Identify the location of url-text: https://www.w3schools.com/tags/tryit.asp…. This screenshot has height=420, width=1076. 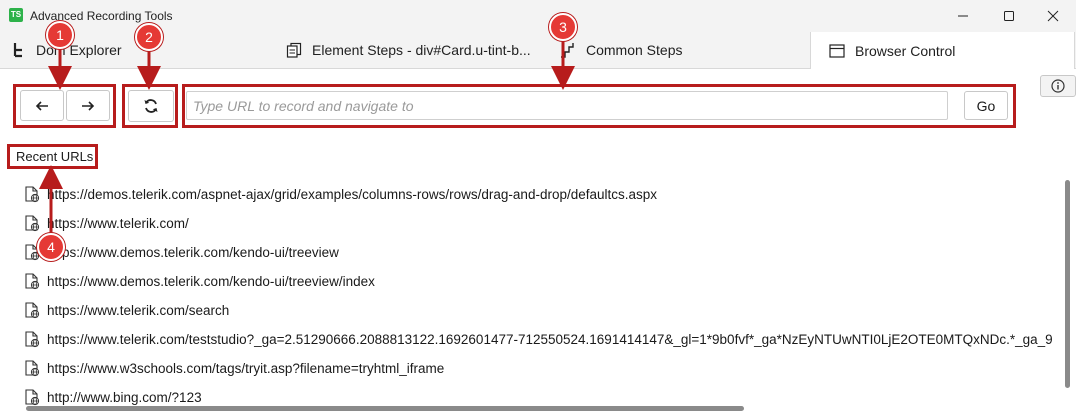
(246, 368).